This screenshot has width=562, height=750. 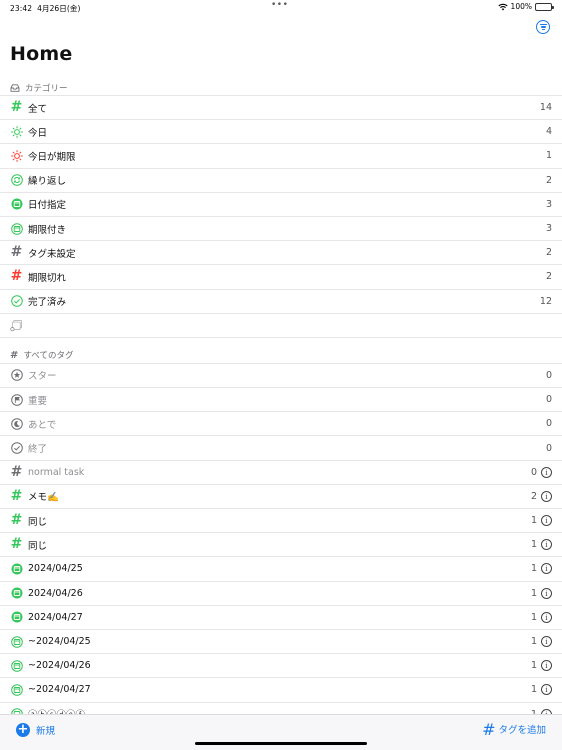 What do you see at coordinates (281, 205) in the screenshot?
I see `category-scheduled: 日付指定 3` at bounding box center [281, 205].